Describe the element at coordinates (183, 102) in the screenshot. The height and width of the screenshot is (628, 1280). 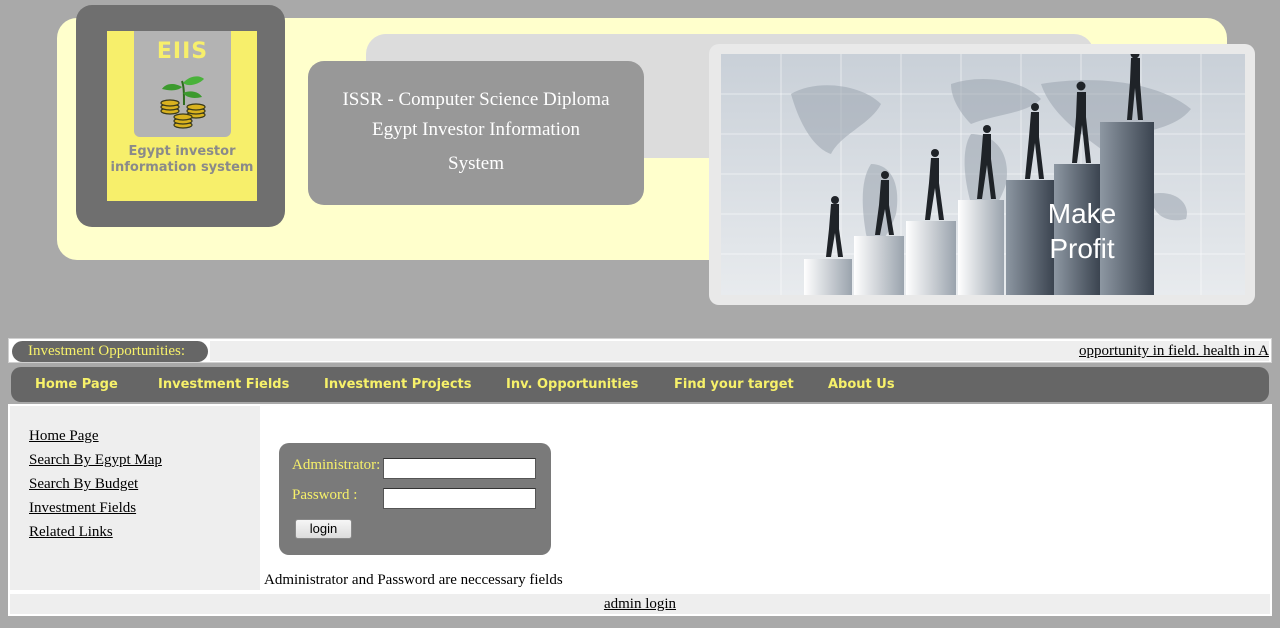
I see `coin-plant-icon` at that location.